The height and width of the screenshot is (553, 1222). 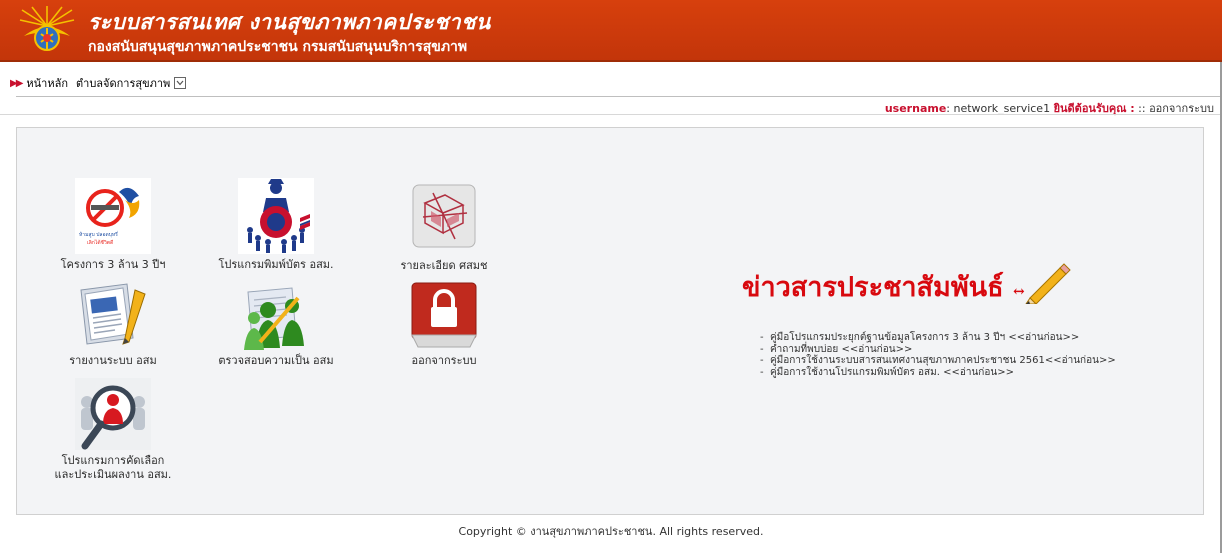 I want to click on padlock-icon, so click(x=444, y=315).